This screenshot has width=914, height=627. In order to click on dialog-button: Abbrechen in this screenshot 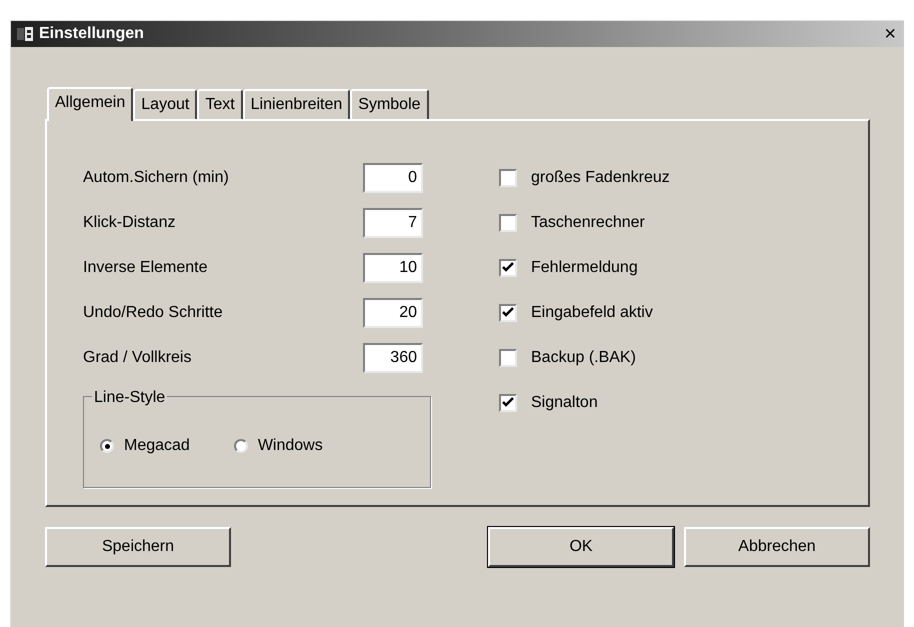, I will do `click(777, 547)`.